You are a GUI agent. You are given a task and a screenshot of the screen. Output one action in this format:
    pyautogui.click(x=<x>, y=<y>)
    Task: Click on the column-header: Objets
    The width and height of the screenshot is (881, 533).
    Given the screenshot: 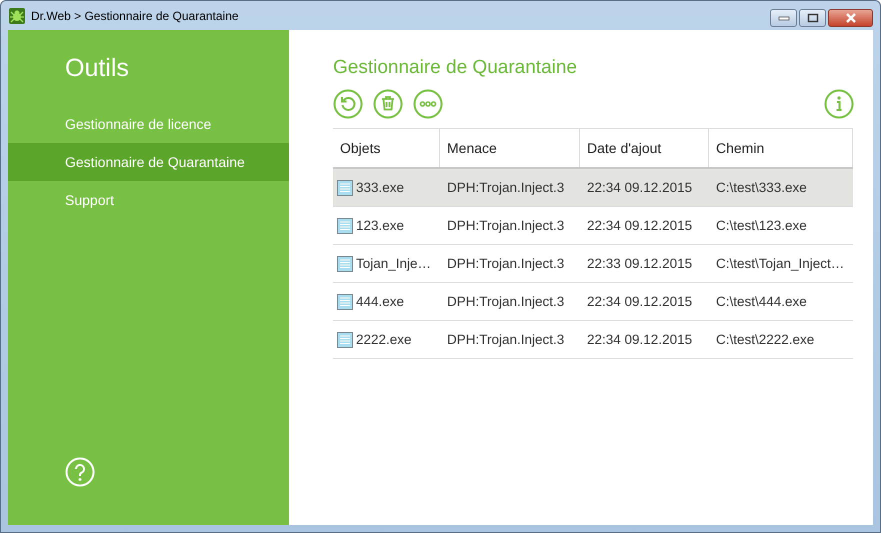 What is the action you would take?
    pyautogui.click(x=386, y=148)
    